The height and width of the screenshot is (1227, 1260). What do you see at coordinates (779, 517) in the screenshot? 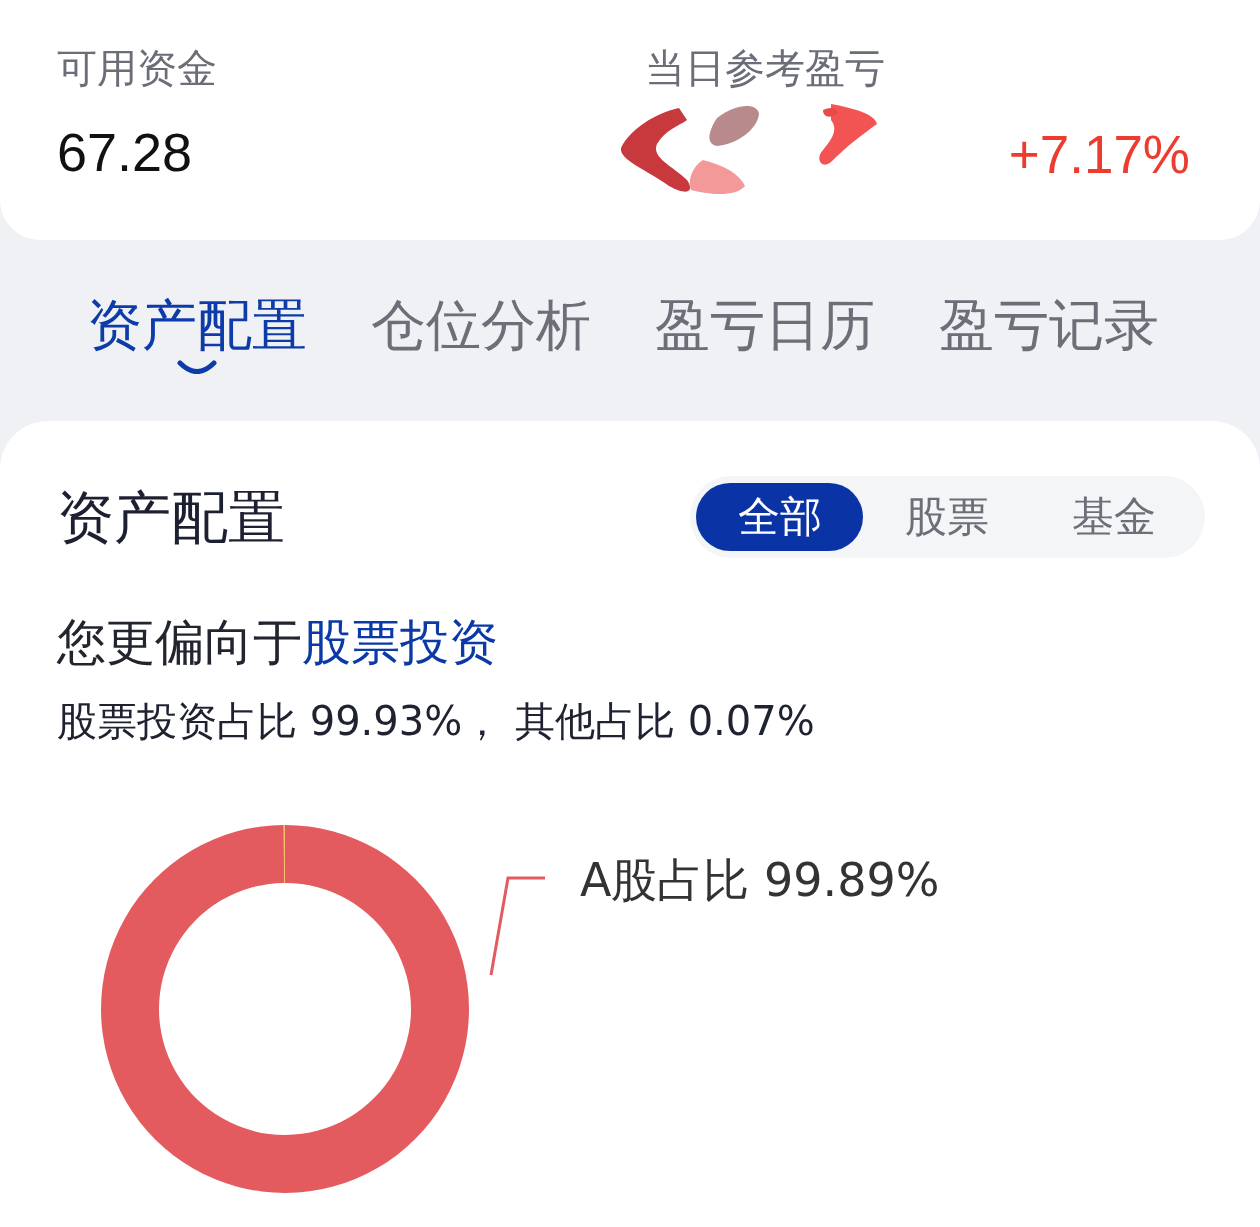
I see `filter-tab: 全部` at bounding box center [779, 517].